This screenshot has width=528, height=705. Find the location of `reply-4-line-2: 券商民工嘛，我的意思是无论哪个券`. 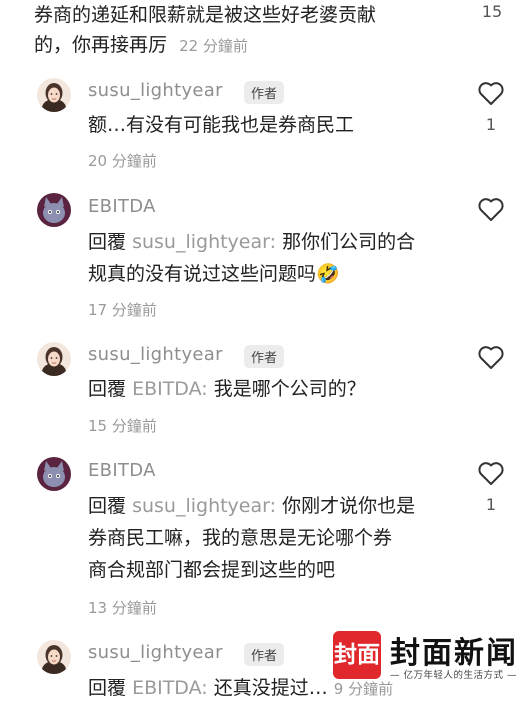

reply-4-line-2: 券商民工嘛，我的意思是无论哪个券 is located at coordinates (240, 538).